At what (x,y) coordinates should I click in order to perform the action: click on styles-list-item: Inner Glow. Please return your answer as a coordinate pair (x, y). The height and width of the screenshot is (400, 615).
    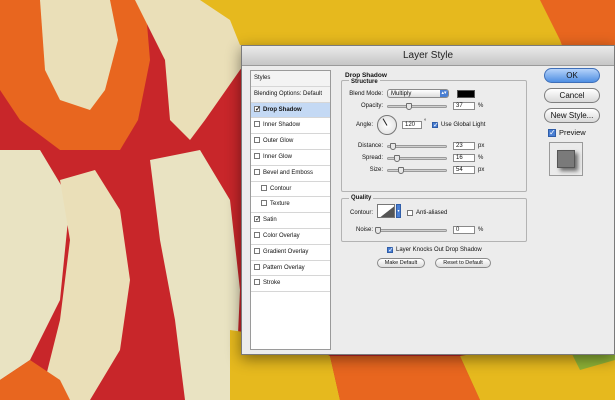
    Looking at the image, I should click on (290, 158).